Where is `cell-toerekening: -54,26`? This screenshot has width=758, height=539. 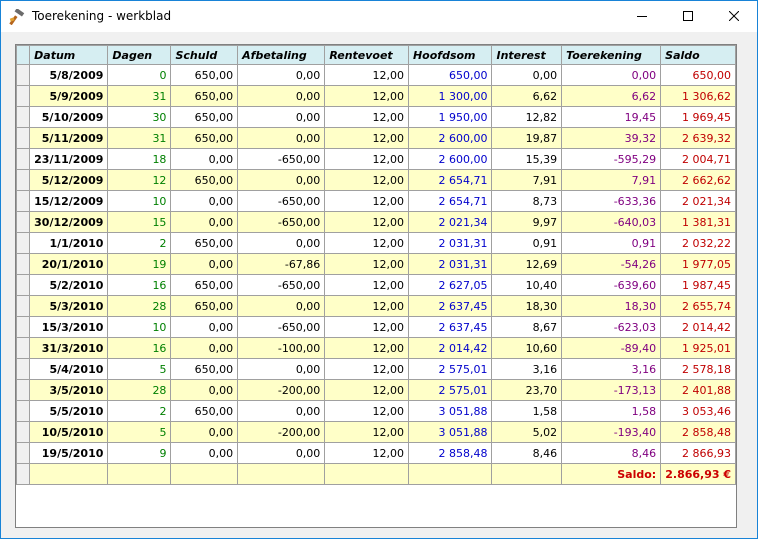 cell-toerekening: -54,26 is located at coordinates (611, 264).